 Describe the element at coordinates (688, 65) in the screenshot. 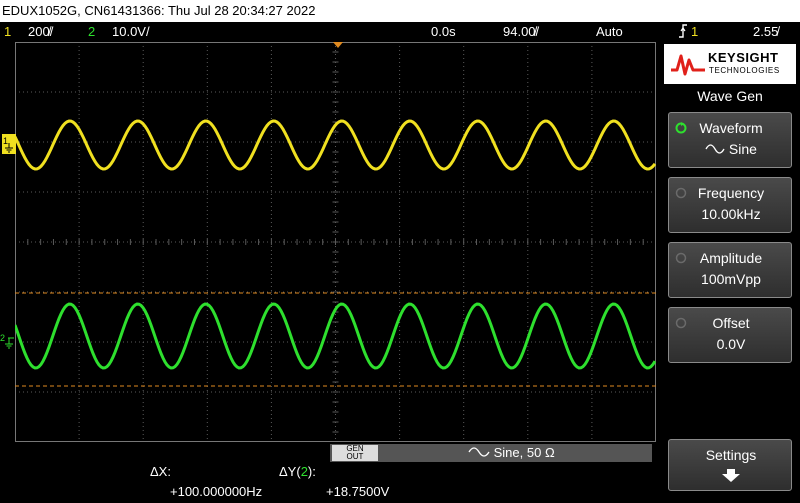

I see `keysight-wave-icon` at that location.